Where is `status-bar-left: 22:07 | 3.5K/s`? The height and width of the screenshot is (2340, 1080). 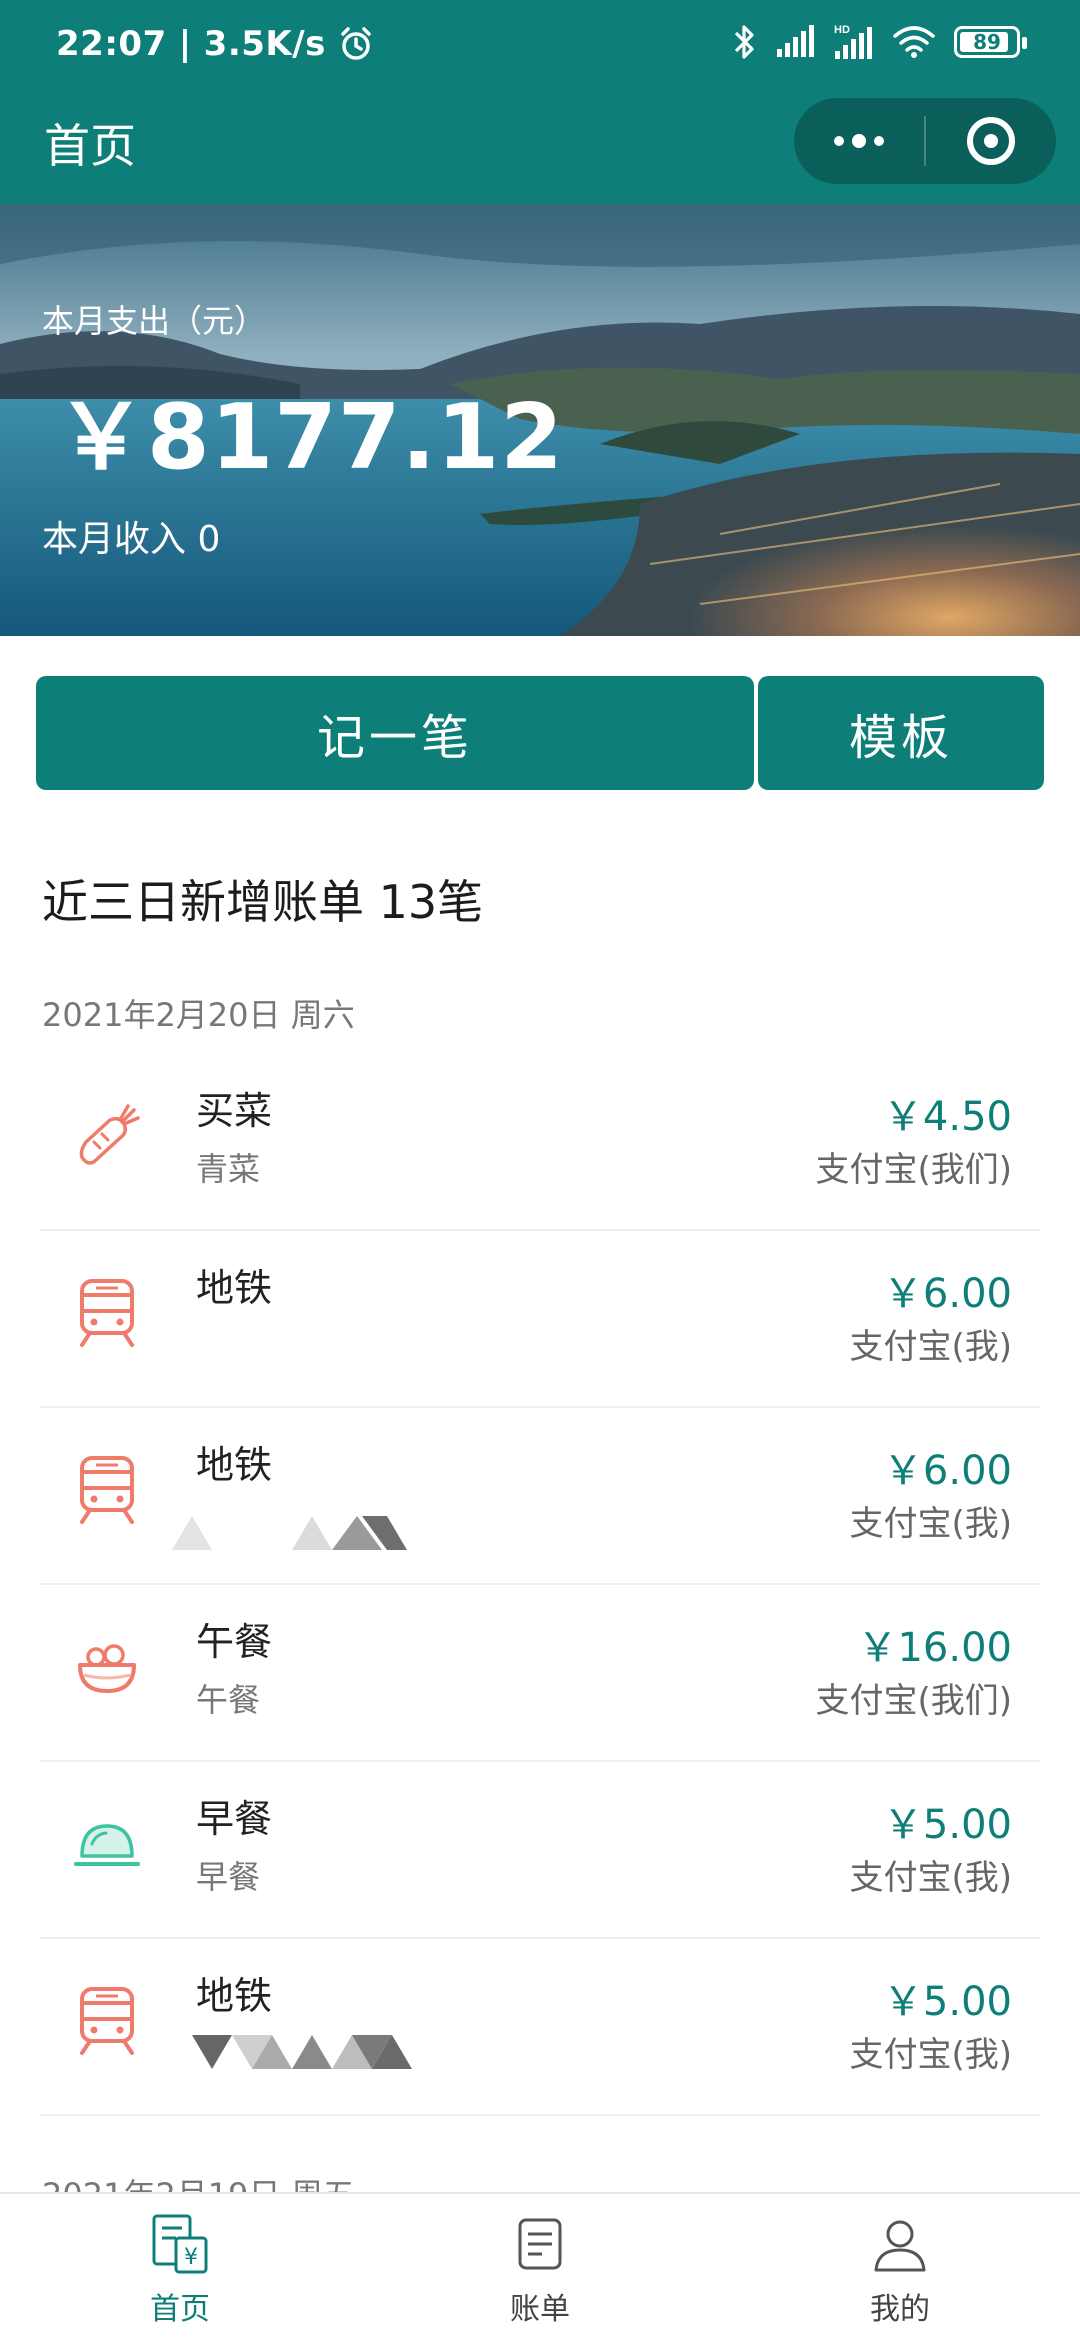 status-bar-left: 22:07 | 3.5K/s is located at coordinates (215, 44).